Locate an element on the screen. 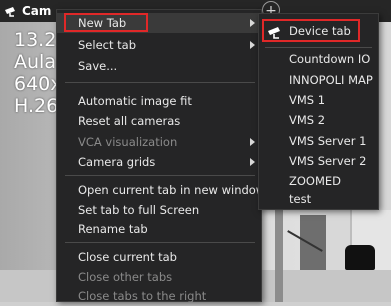  submenu-item-vms-1: VMS 1 is located at coordinates (318, 100).